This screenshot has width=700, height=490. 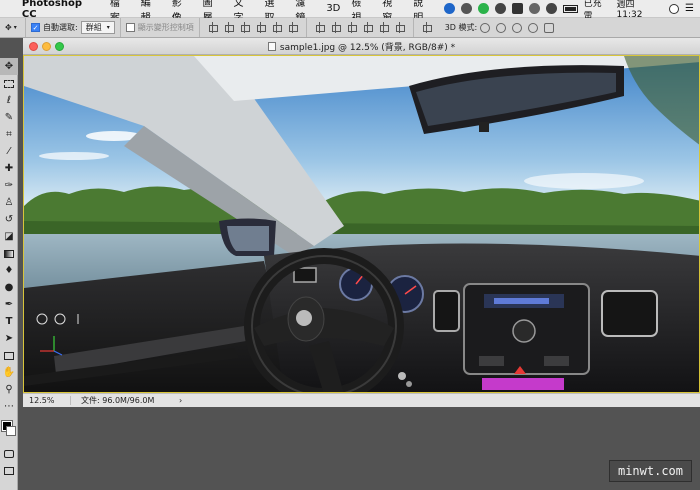 What do you see at coordinates (261, 27) in the screenshot?
I see `align-left-edges-icon` at bounding box center [261, 27].